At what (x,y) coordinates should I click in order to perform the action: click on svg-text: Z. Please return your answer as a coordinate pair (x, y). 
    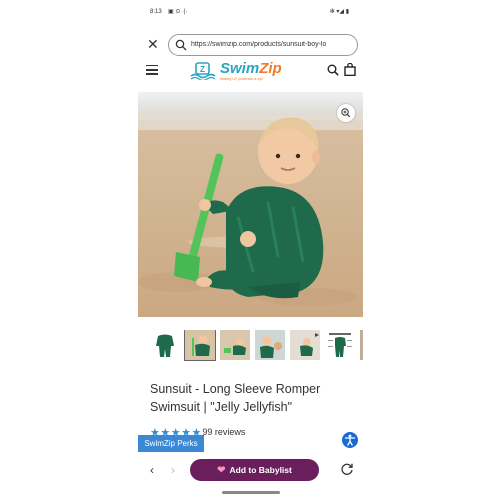
    Looking at the image, I should click on (202, 69).